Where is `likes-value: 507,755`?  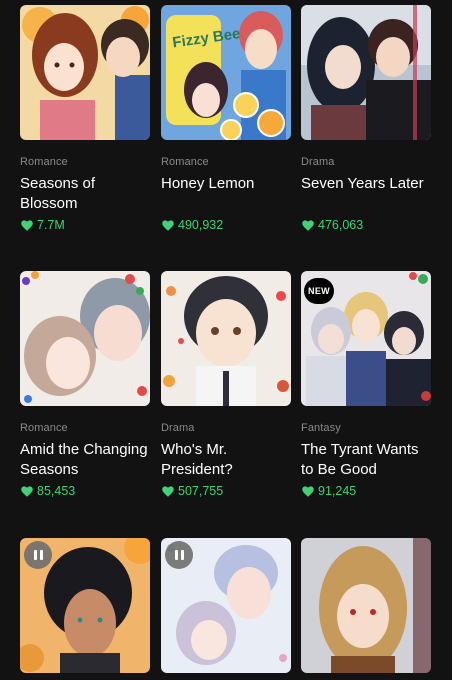
likes-value: 507,755 is located at coordinates (201, 491).